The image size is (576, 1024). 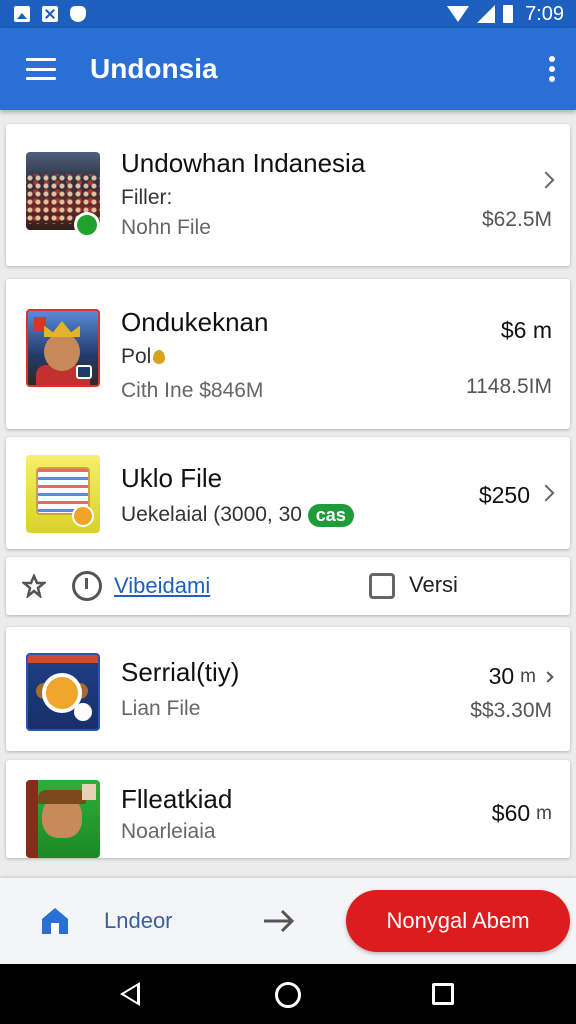 What do you see at coordinates (511, 813) in the screenshot?
I see `item-price-top-value: $60` at bounding box center [511, 813].